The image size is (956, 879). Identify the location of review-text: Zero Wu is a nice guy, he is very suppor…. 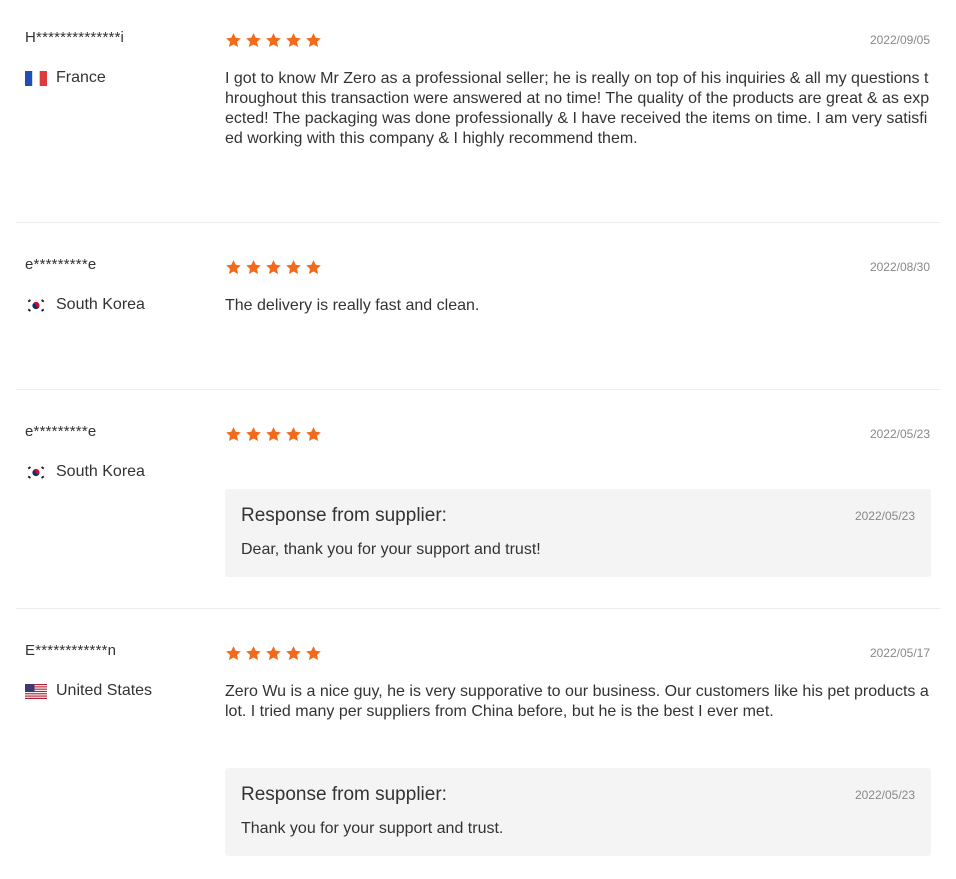
(577, 701).